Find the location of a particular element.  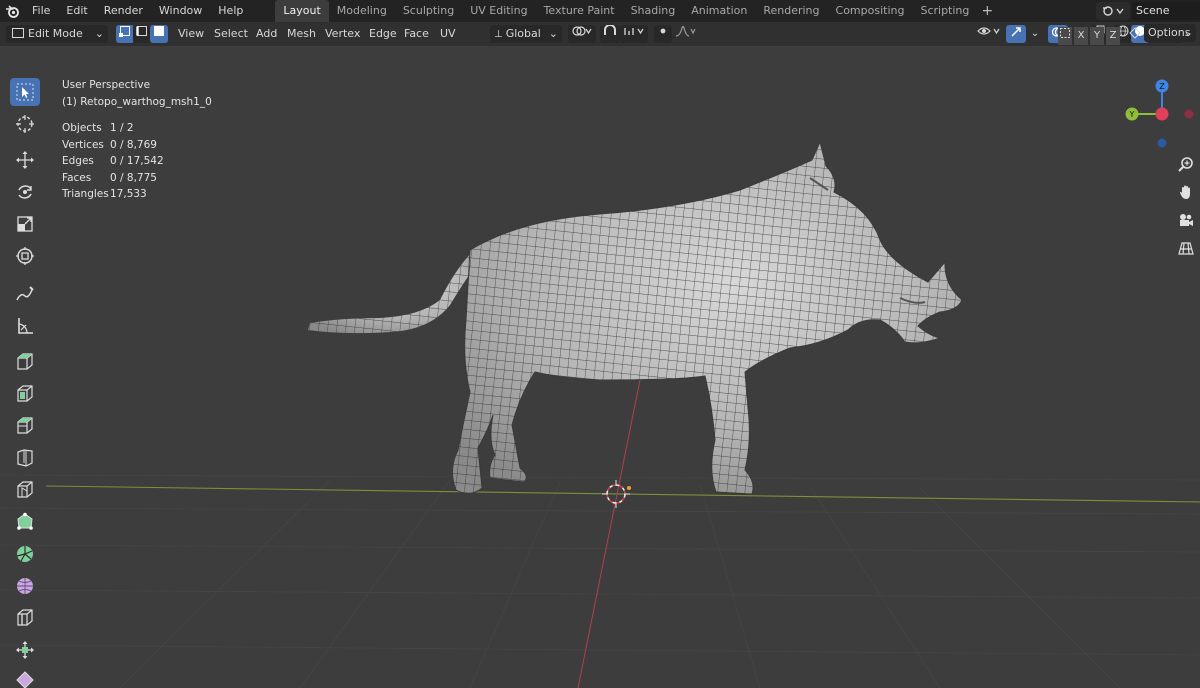

face-select-icon is located at coordinates (159, 34).